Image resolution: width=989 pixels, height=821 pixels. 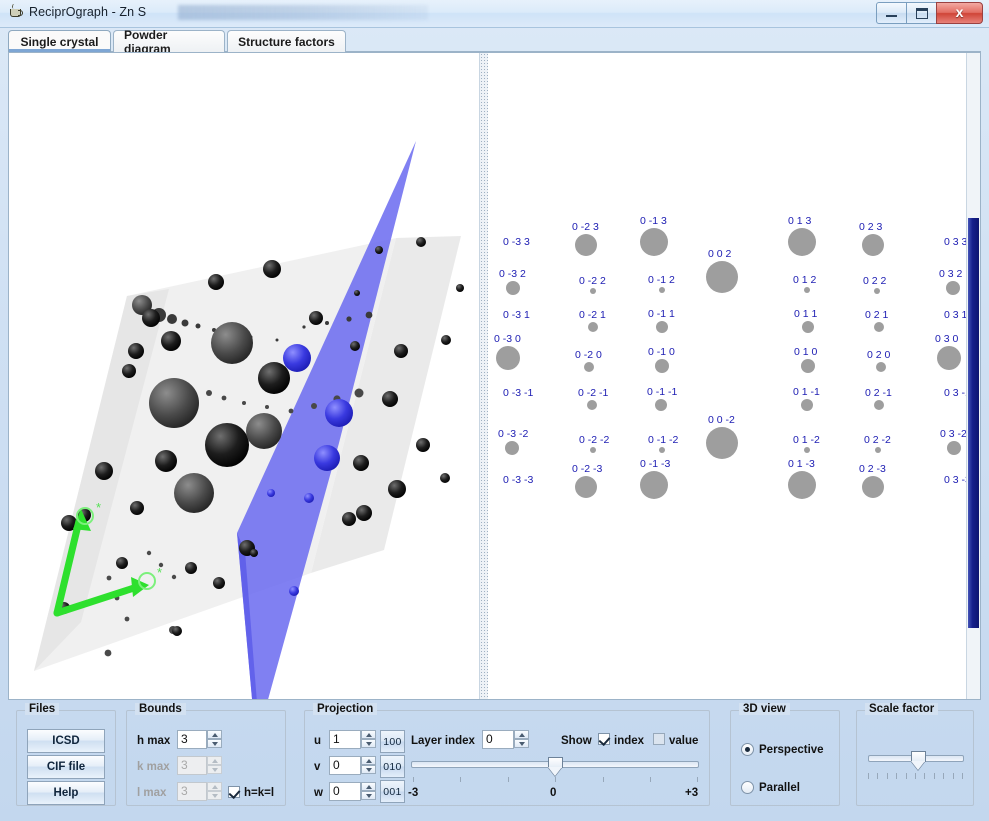 What do you see at coordinates (521, 743) in the screenshot?
I see `layer-index-decrement` at bounding box center [521, 743].